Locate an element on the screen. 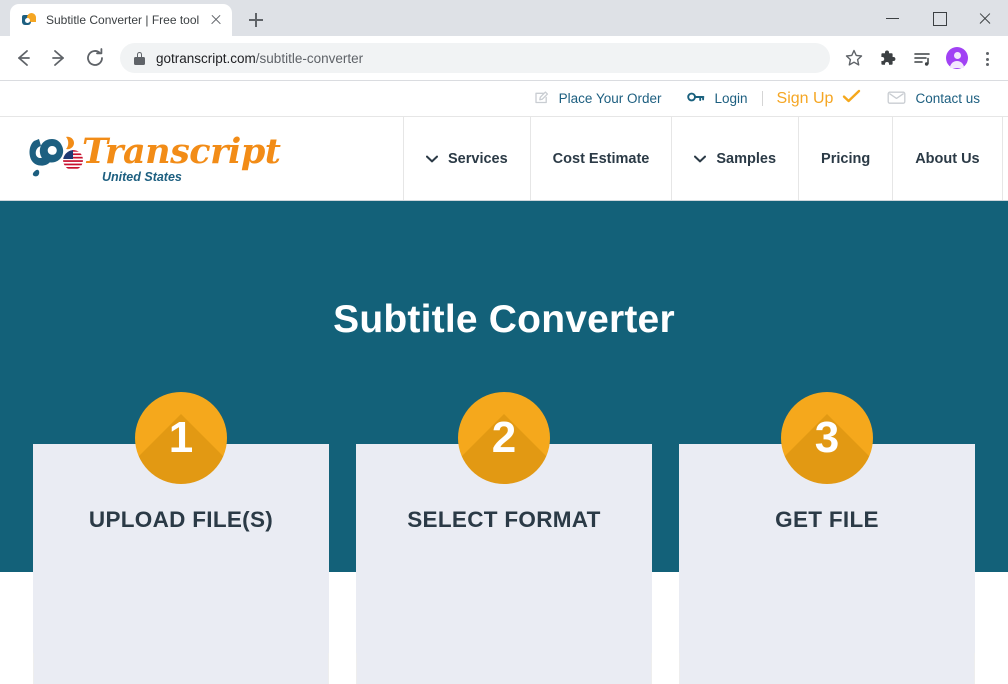  place-your-order-link: Place Your Order is located at coordinates (597, 99).